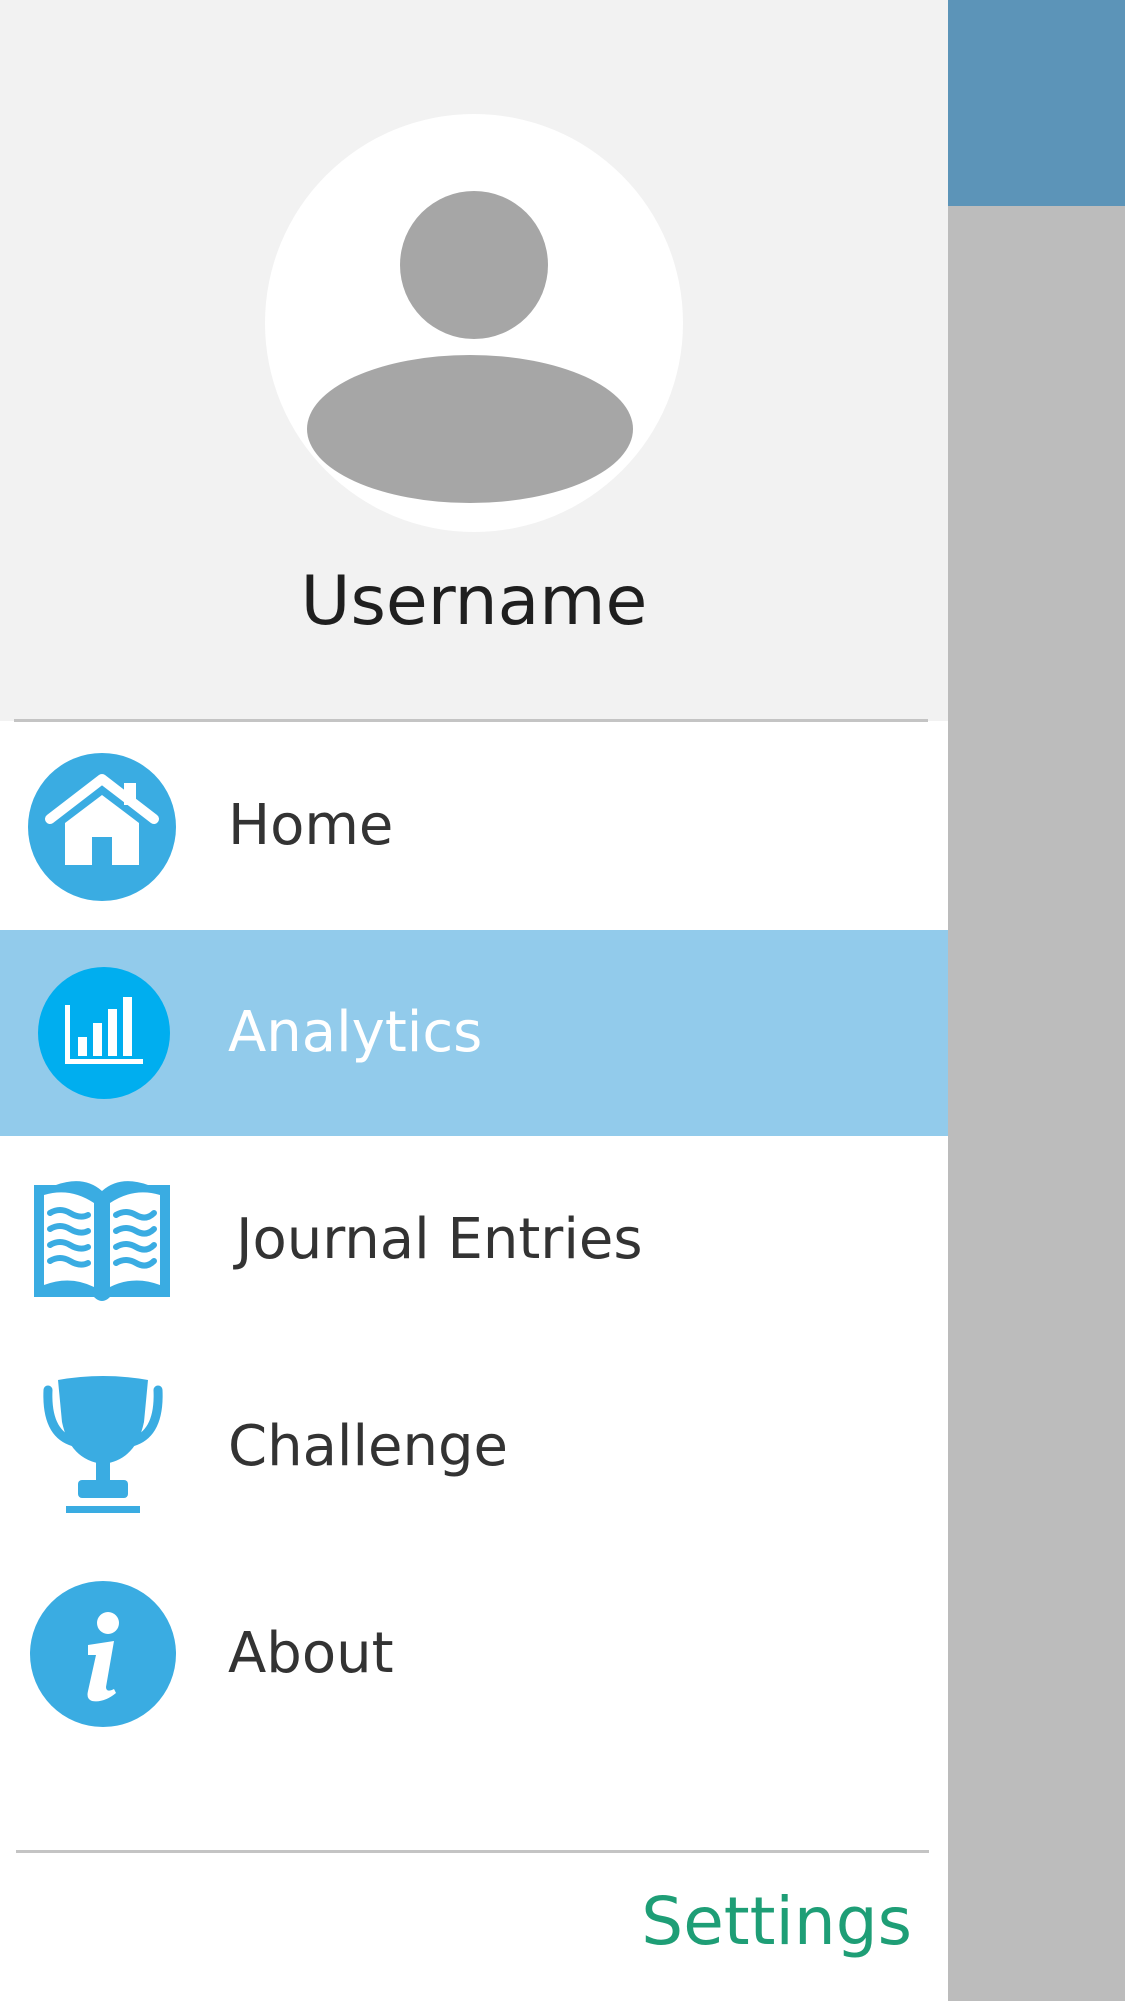  Describe the element at coordinates (471, 720) in the screenshot. I see `profile-divider` at that location.